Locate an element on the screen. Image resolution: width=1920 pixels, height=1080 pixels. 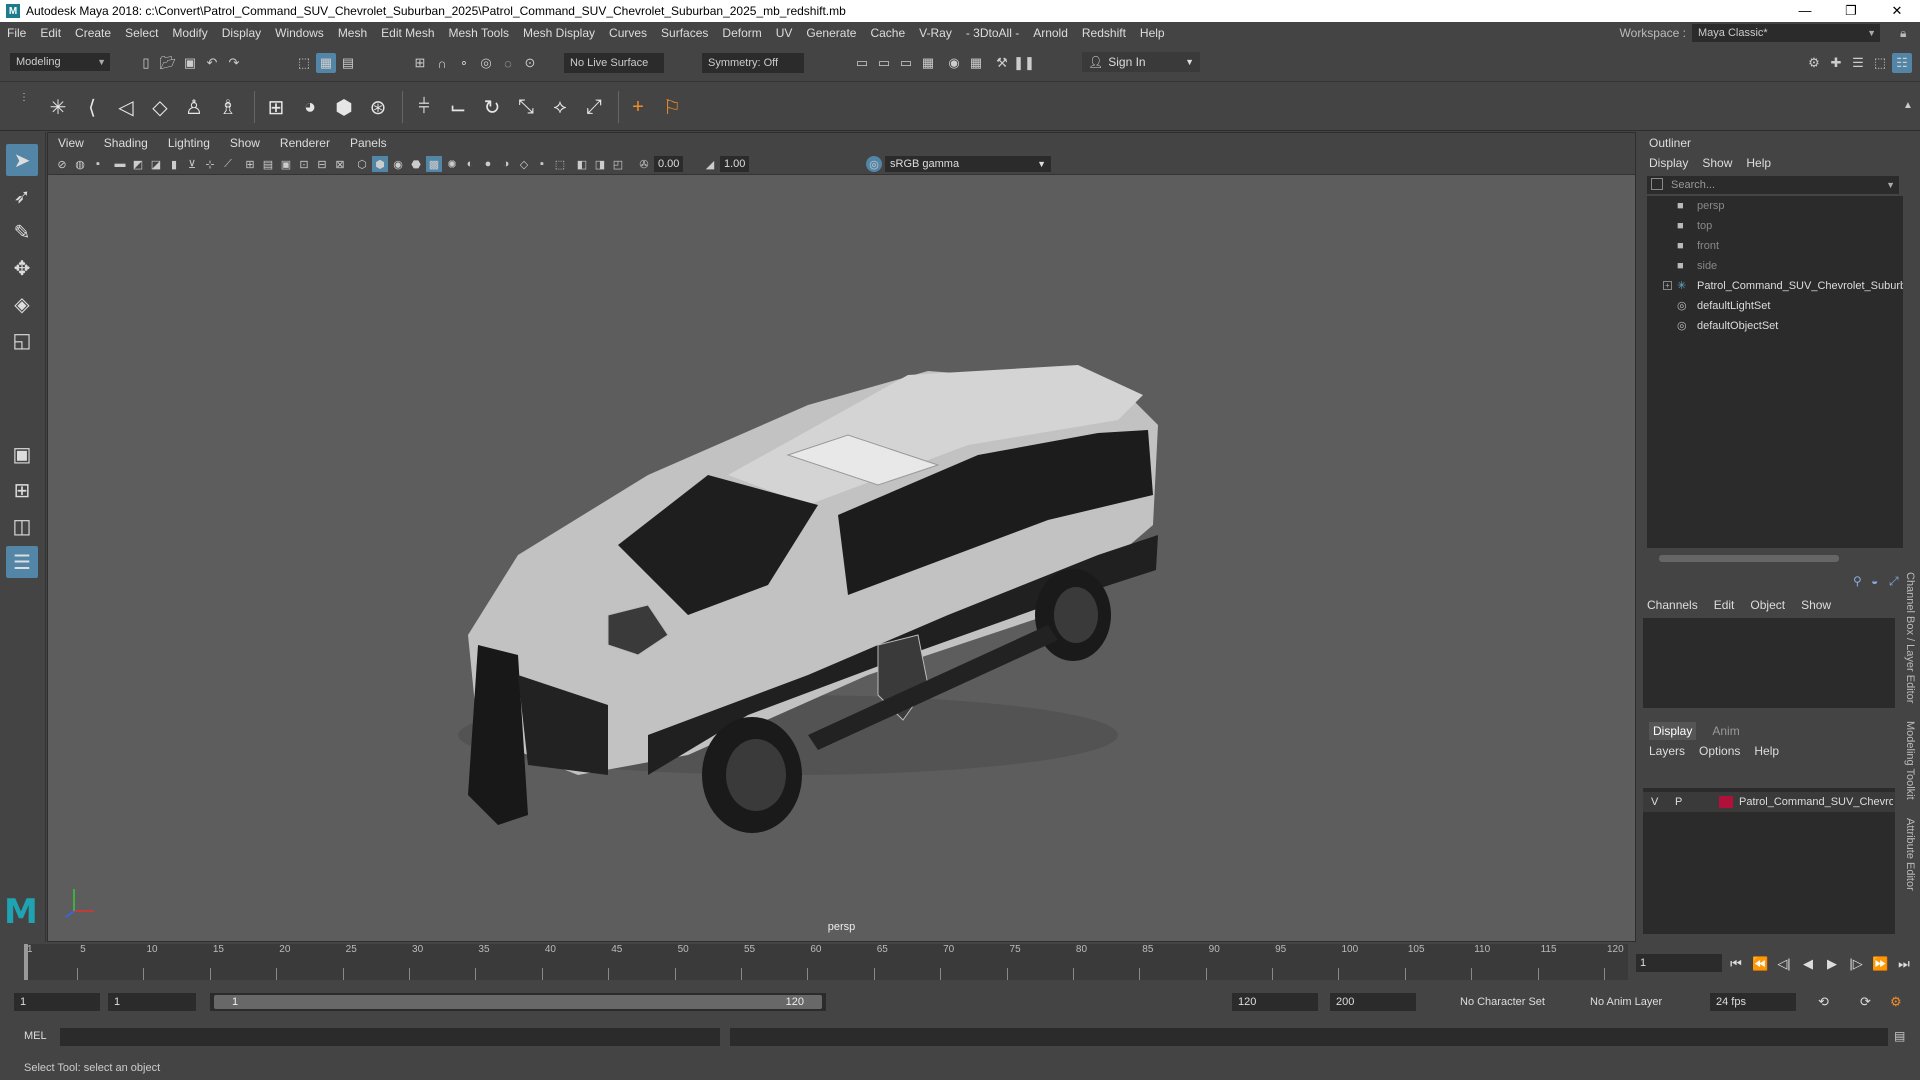
field-gate-icon: ⊡ is located at coordinates (304, 164).